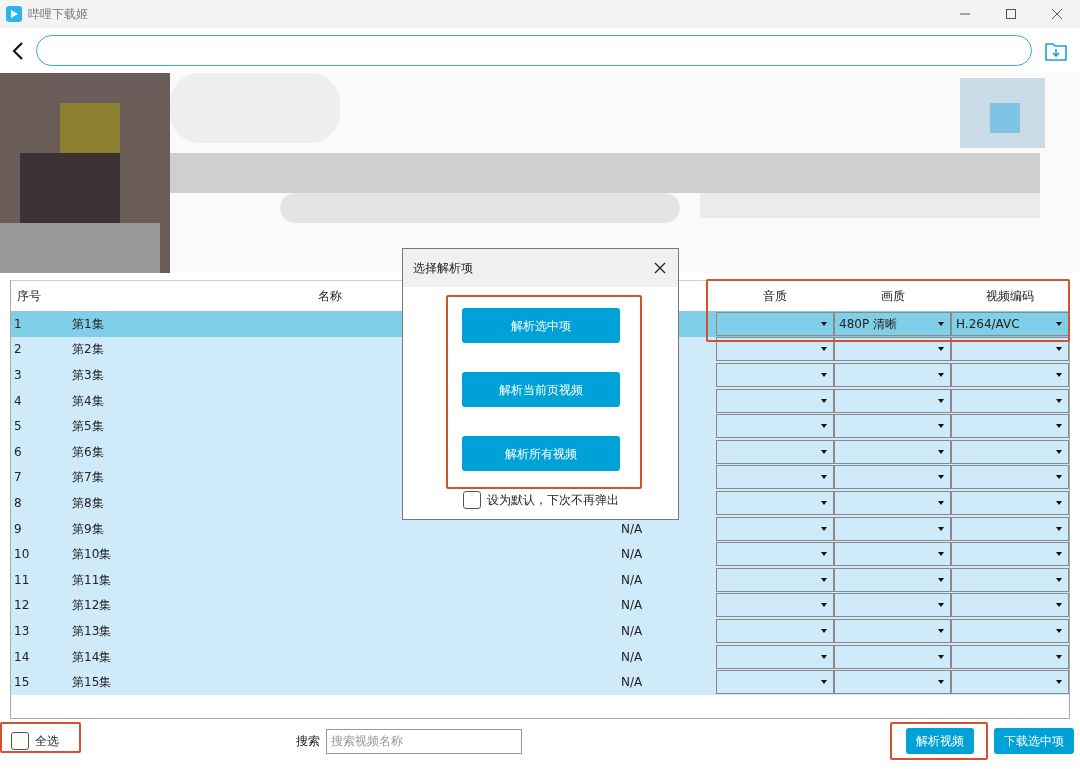 This screenshot has height=769, width=1080. What do you see at coordinates (18, 323) in the screenshot?
I see `table-cell: 1` at bounding box center [18, 323].